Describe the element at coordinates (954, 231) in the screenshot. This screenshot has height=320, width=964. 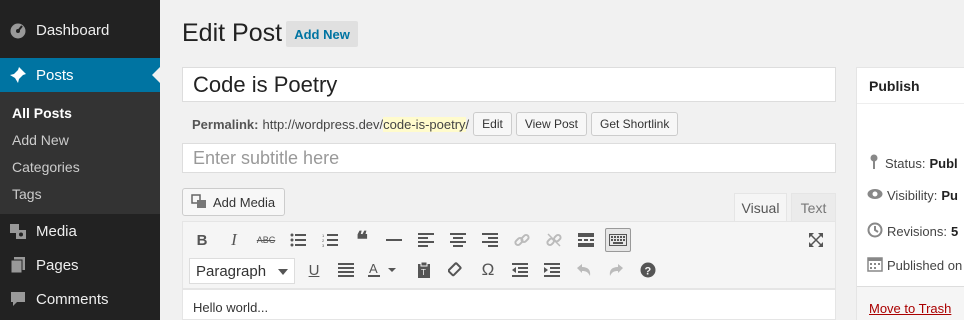
I see `revisions-value: 5` at that location.